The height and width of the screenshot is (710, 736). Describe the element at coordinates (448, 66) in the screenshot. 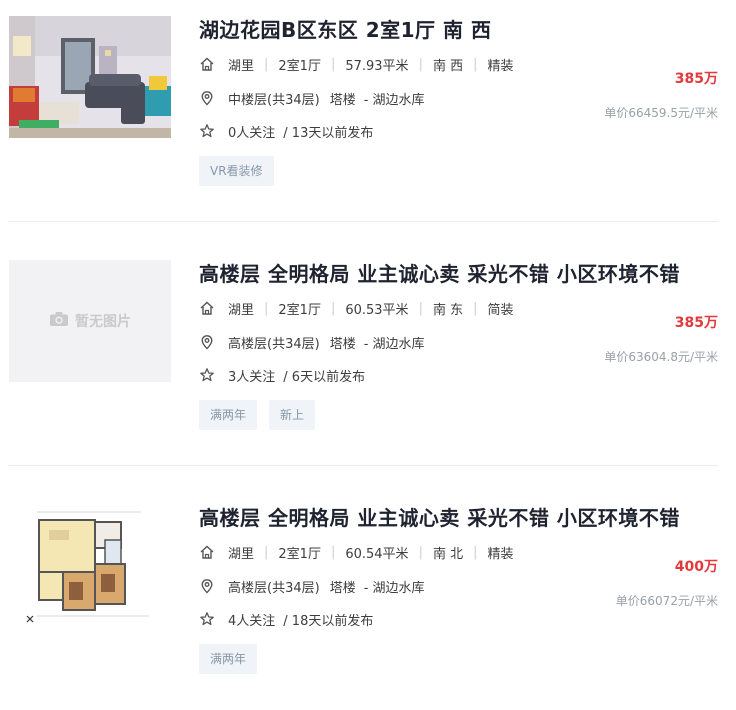

I see `orientation: 南 西` at that location.